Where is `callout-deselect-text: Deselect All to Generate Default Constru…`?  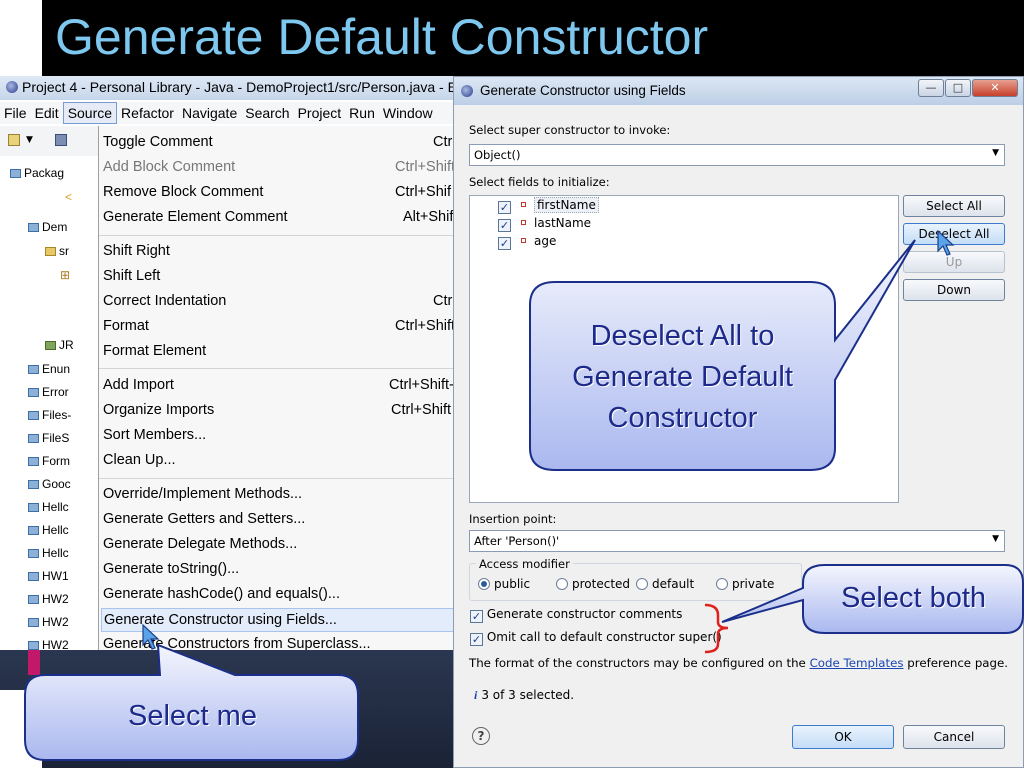 callout-deselect-text: Deselect All to Generate Default Constru… is located at coordinates (682, 377).